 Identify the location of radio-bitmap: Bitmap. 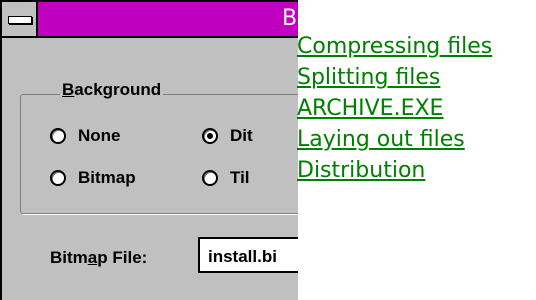
(93, 178).